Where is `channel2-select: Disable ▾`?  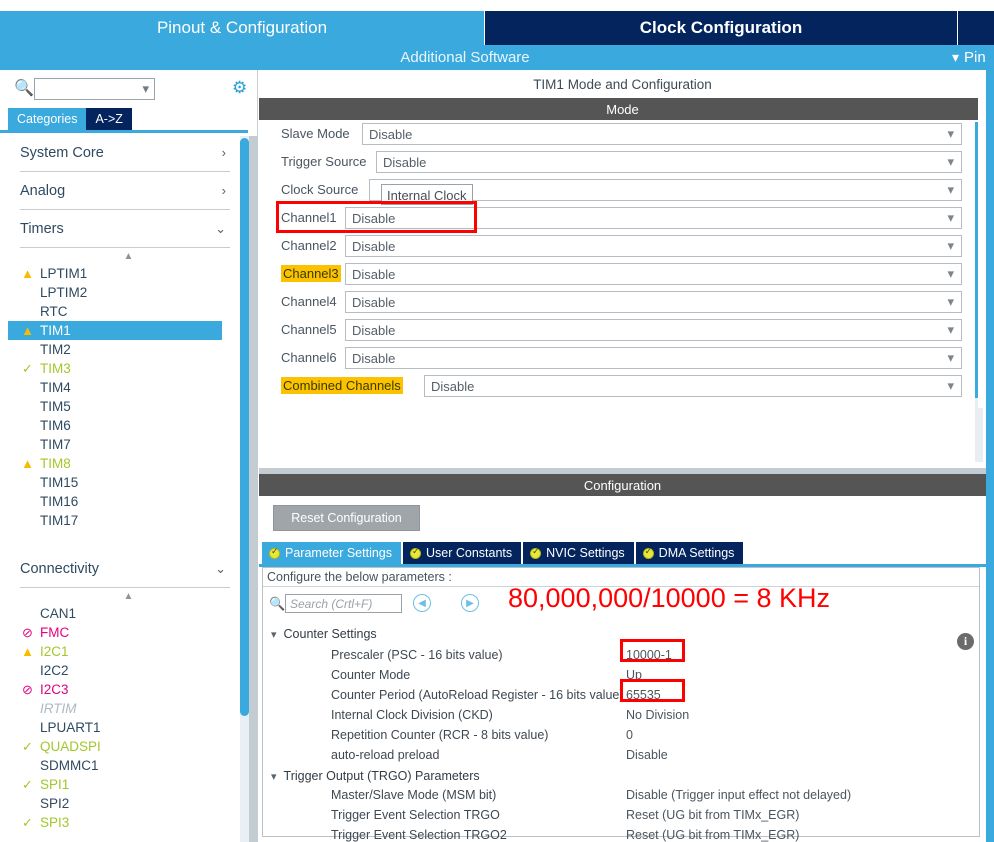
channel2-select: Disable ▾ is located at coordinates (653, 246).